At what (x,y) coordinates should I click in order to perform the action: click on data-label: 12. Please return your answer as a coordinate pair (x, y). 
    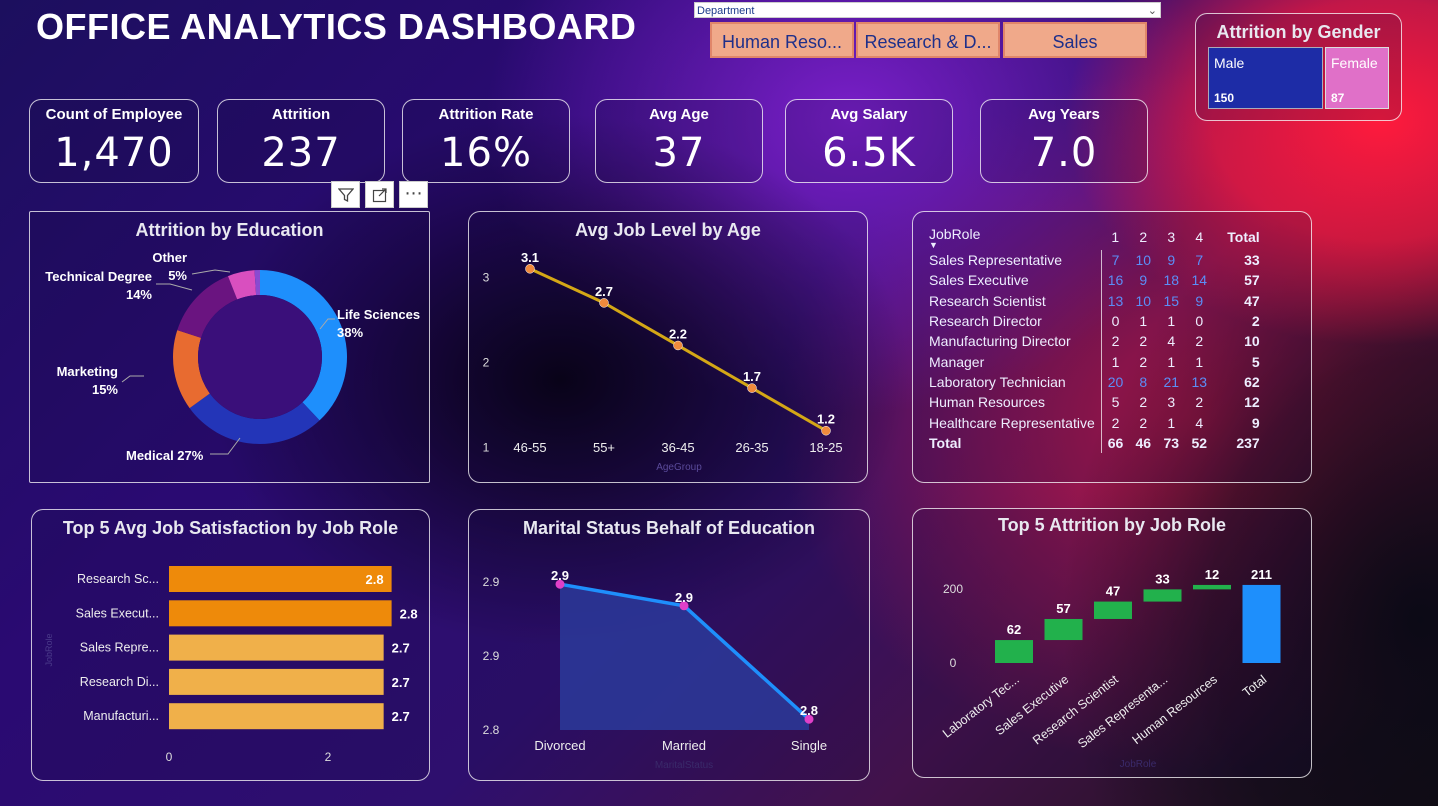
    Looking at the image, I should click on (1212, 574).